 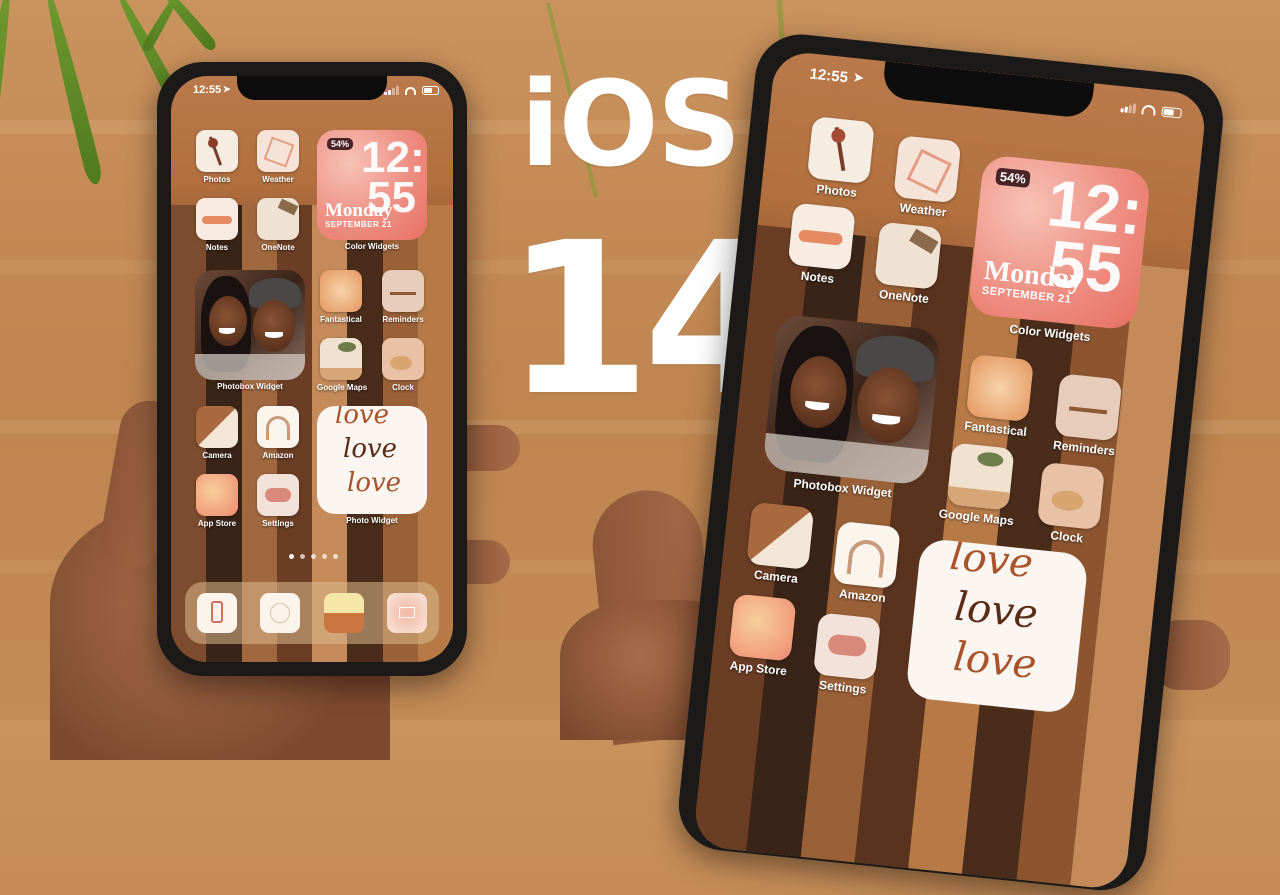 What do you see at coordinates (278, 179) in the screenshot?
I see `app-label: Weather` at bounding box center [278, 179].